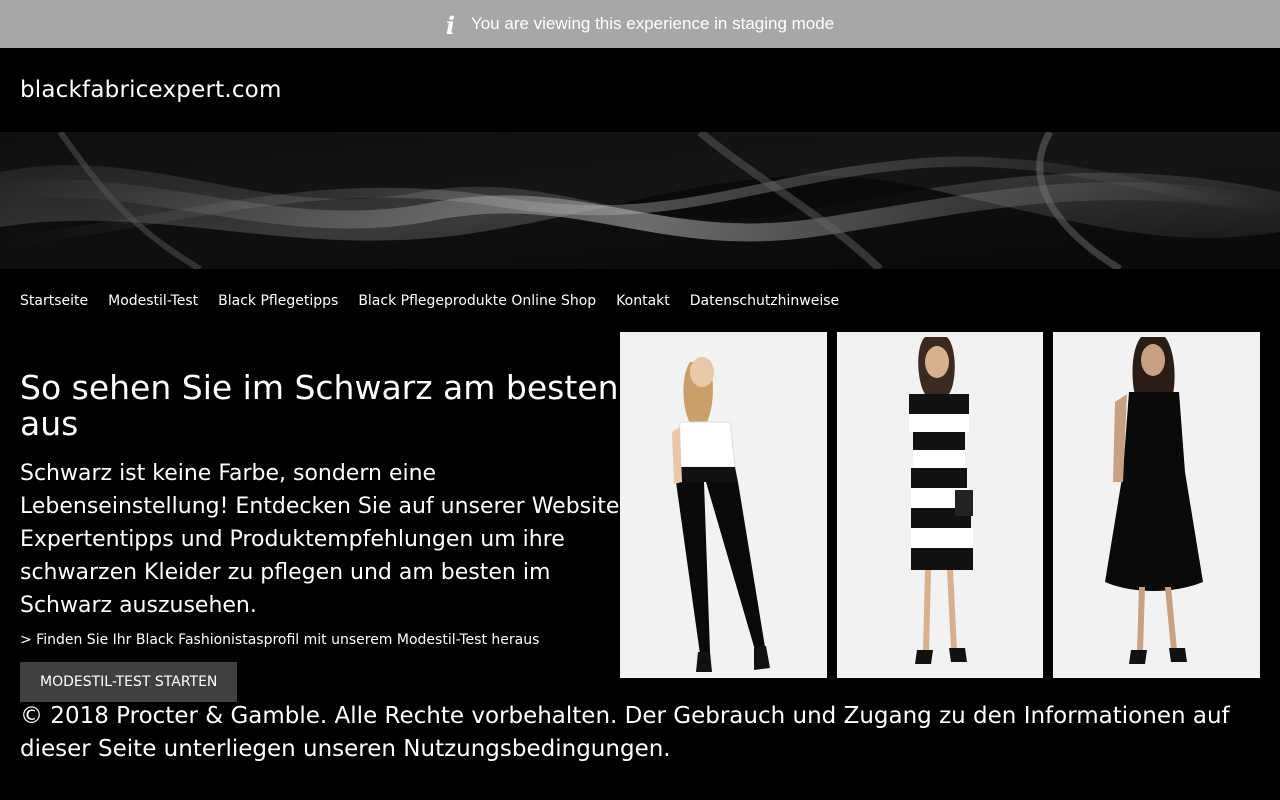 Image resolution: width=1280 pixels, height=800 pixels. What do you see at coordinates (764, 301) in the screenshot?
I see `nav-item-datenschutz: Datenschutzhinweise` at bounding box center [764, 301].